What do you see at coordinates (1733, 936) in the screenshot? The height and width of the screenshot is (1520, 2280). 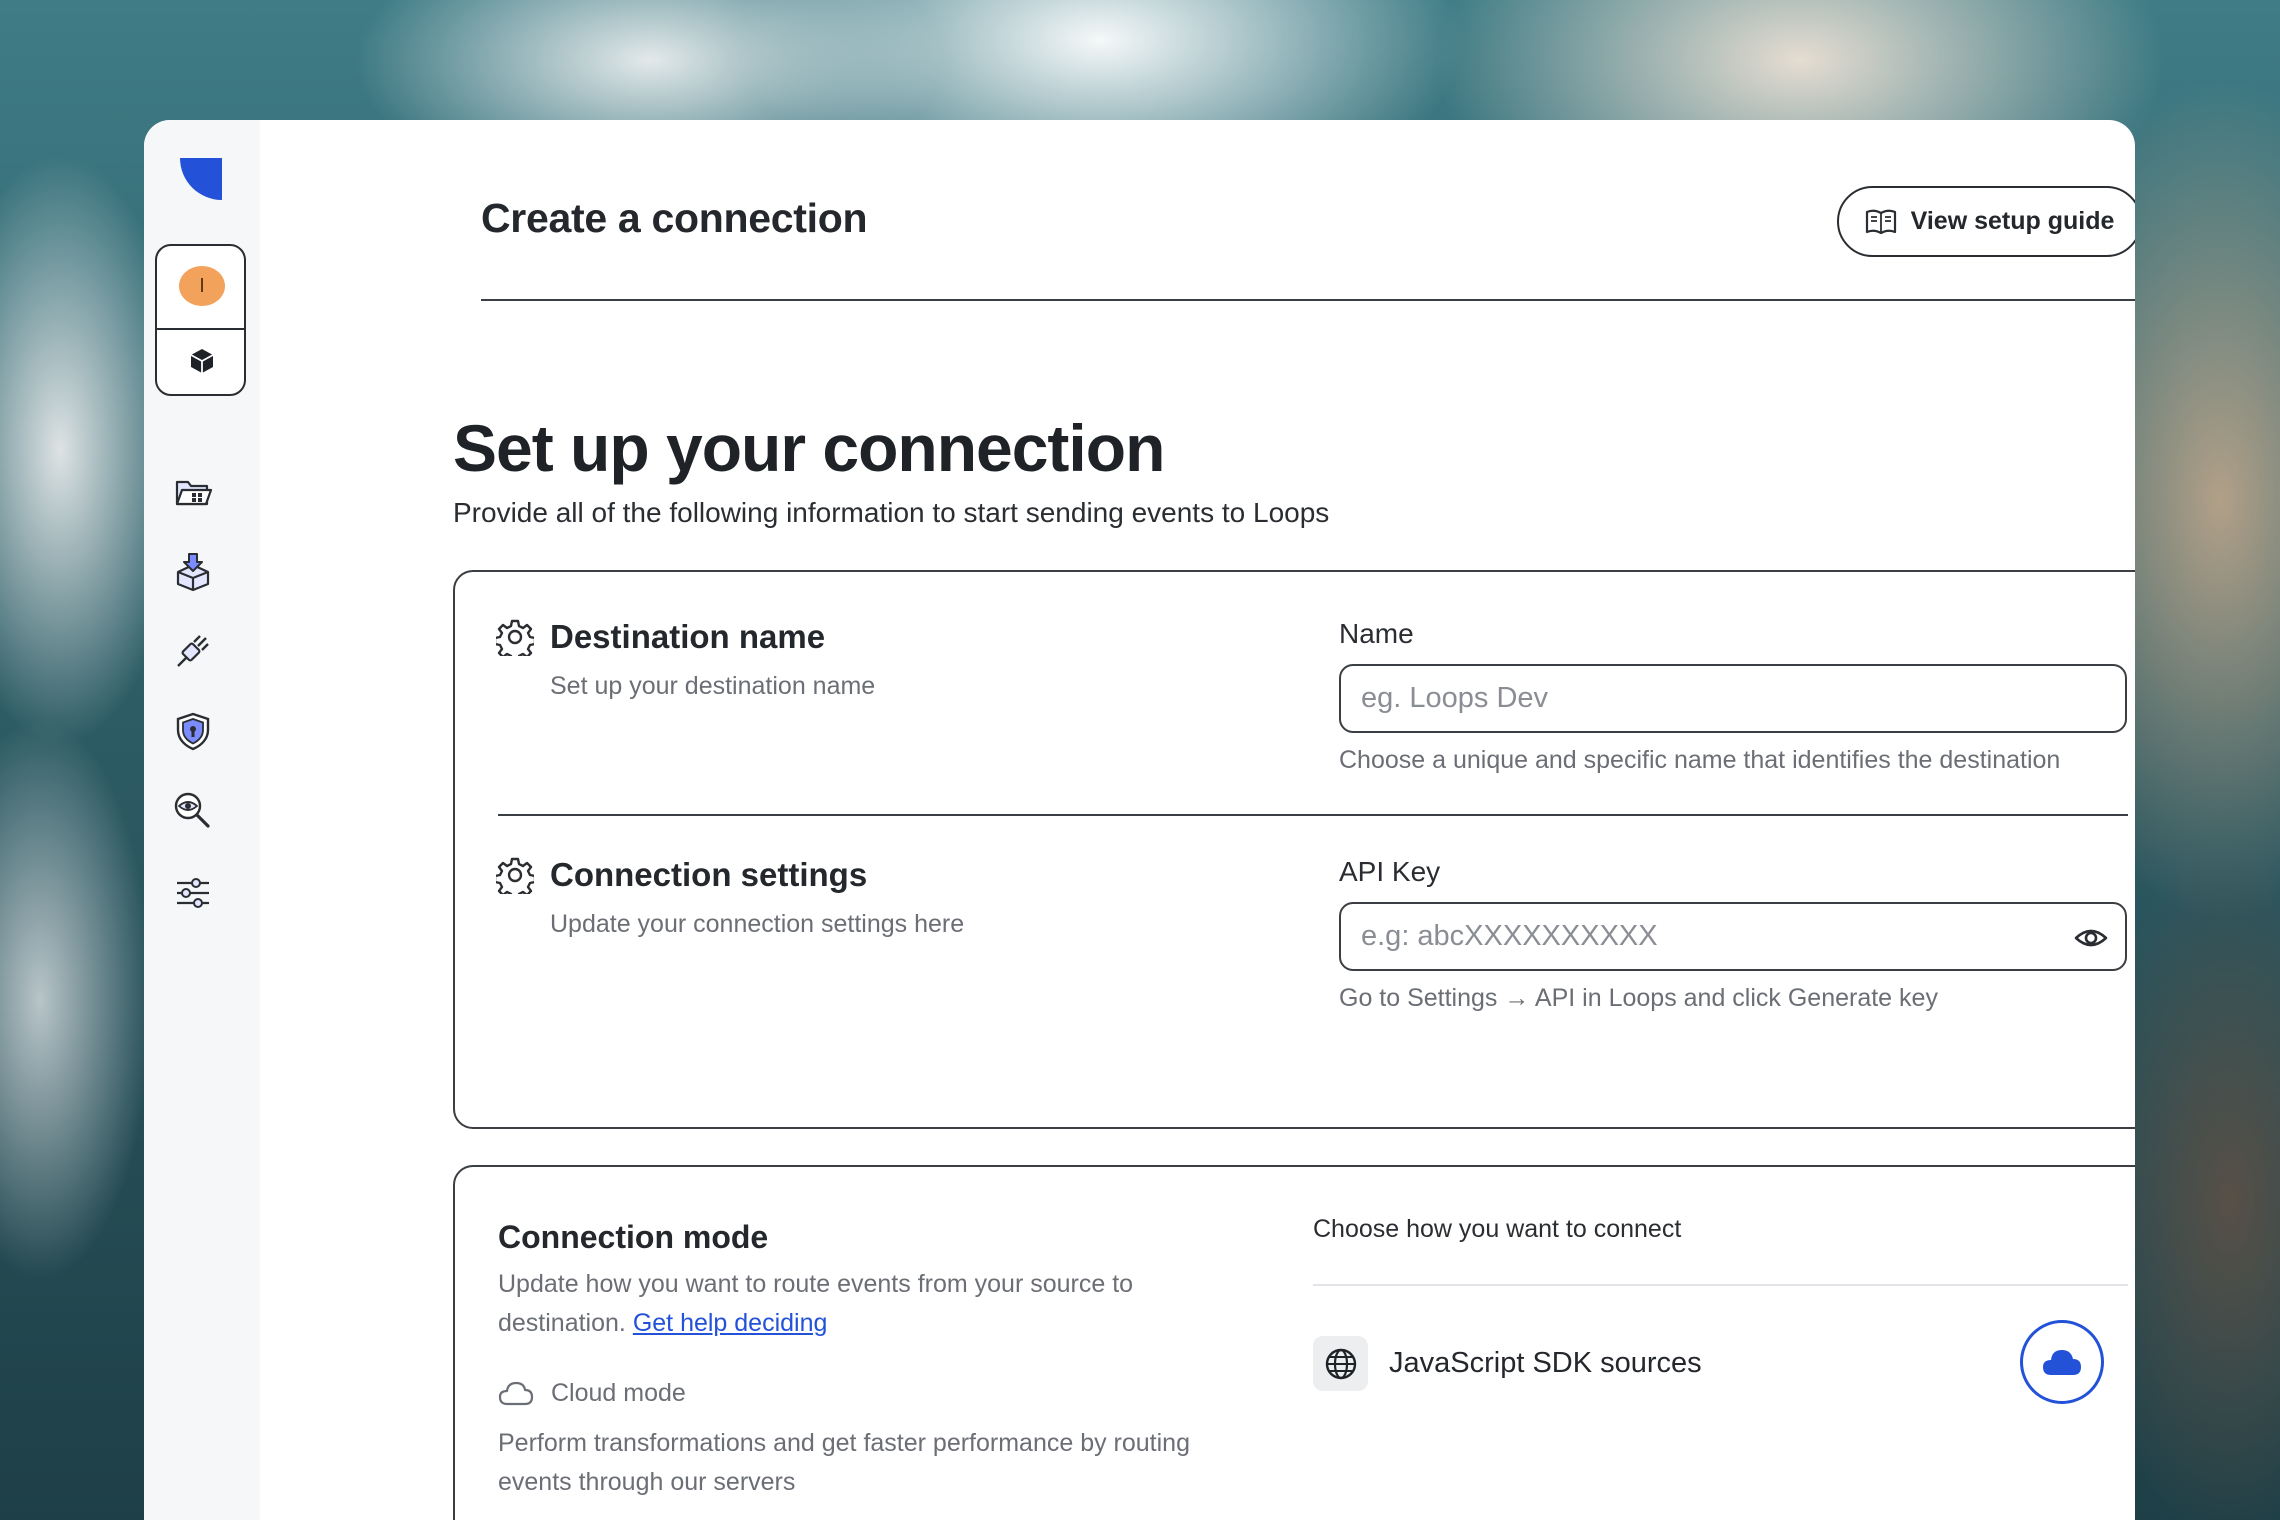 I see `api-key-input: e.g: abcXXXXXXXXXX` at bounding box center [1733, 936].